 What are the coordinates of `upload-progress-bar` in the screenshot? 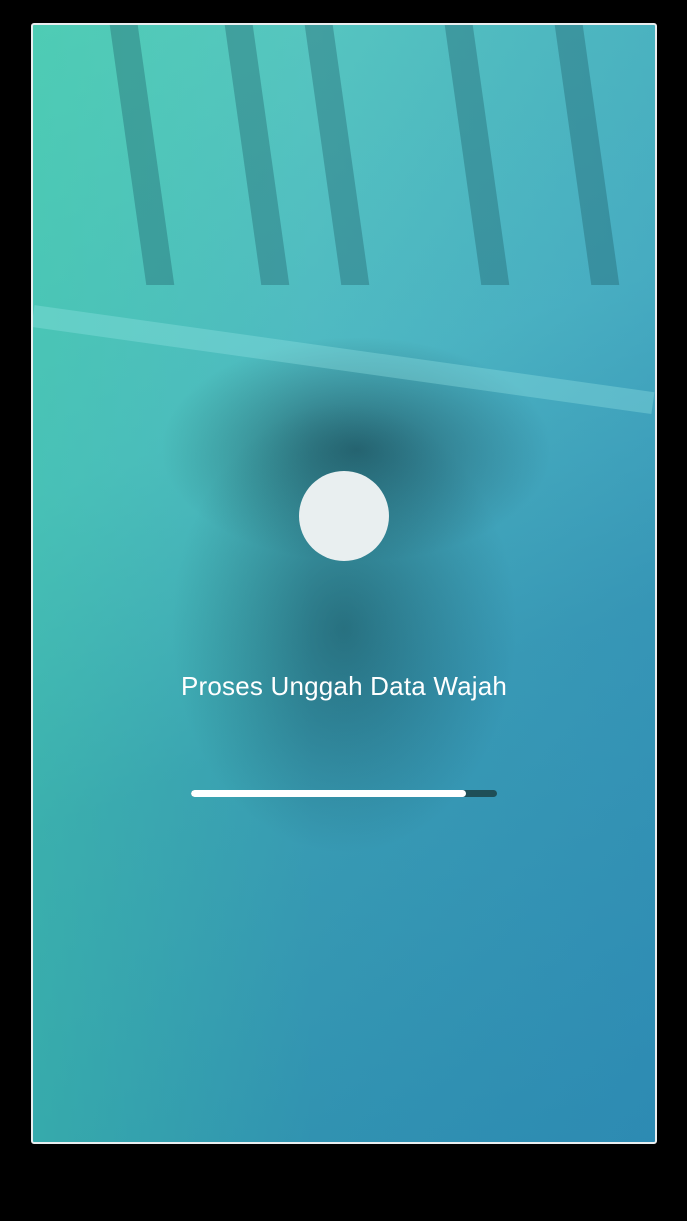 It's located at (344, 793).